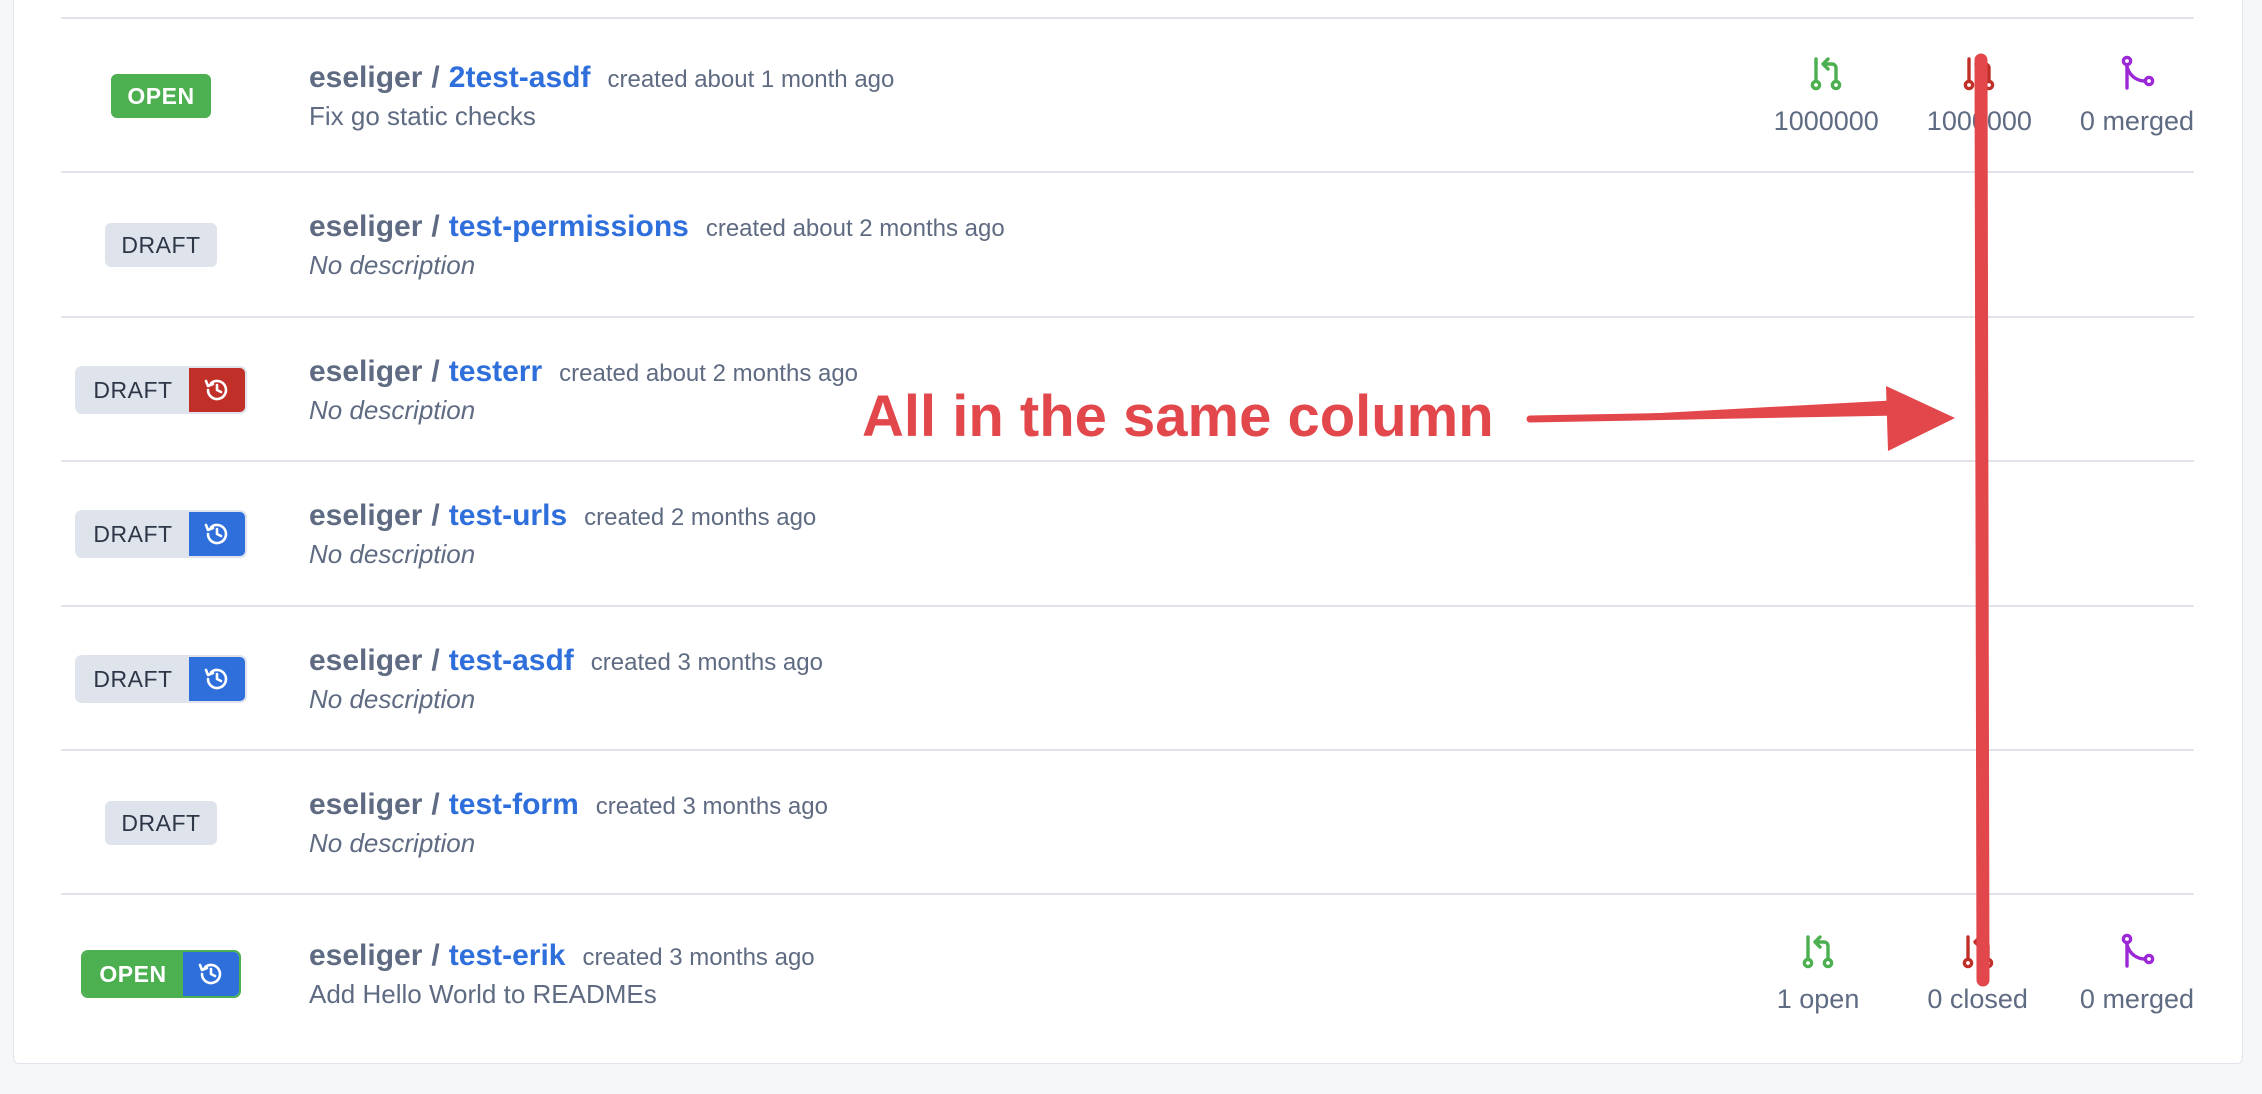 The height and width of the screenshot is (1094, 2262). Describe the element at coordinates (1979, 121) in the screenshot. I see `closed-count: 1000000` at that location.